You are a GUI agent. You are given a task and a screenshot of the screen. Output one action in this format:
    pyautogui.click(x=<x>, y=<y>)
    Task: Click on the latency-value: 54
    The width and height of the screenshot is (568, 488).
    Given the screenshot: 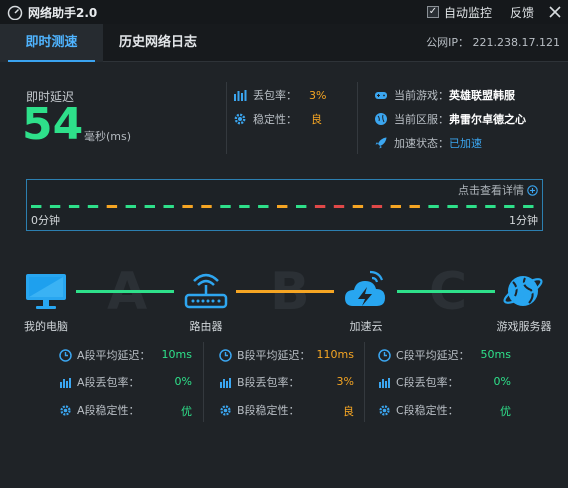 What is the action you would take?
    pyautogui.click(x=53, y=124)
    